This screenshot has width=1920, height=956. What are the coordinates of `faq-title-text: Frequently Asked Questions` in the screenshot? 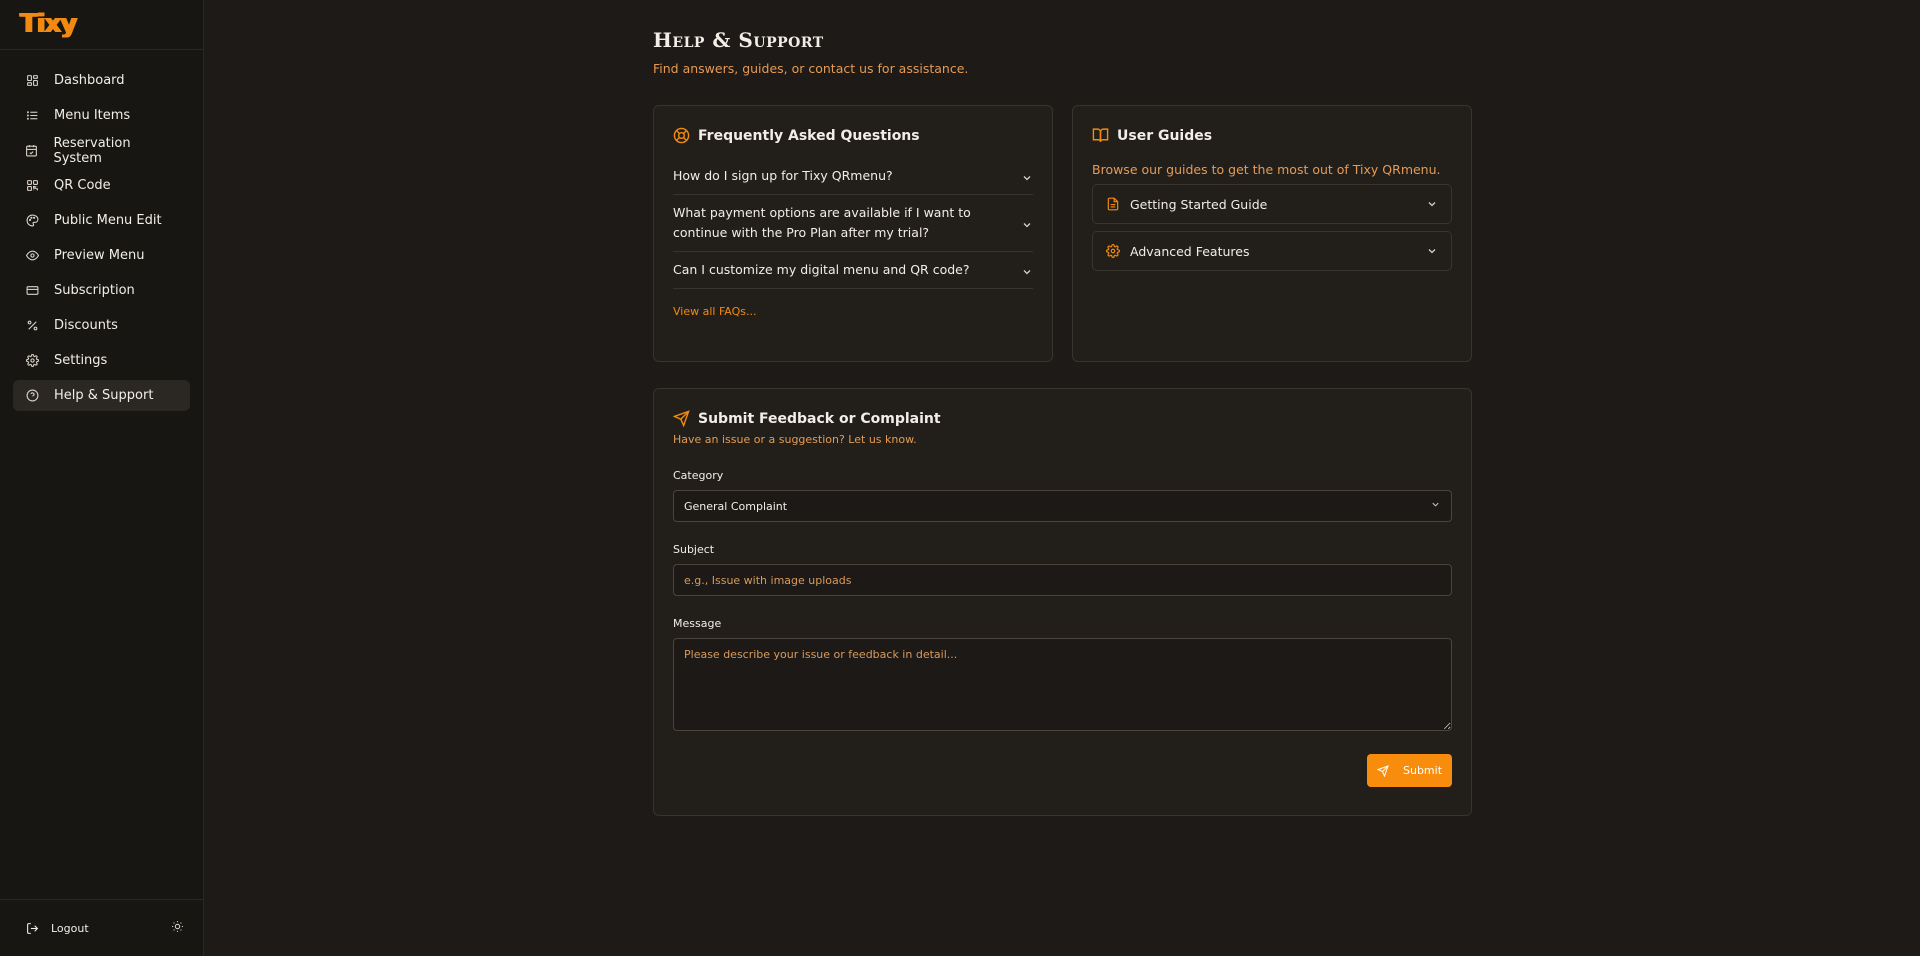 It's located at (809, 135).